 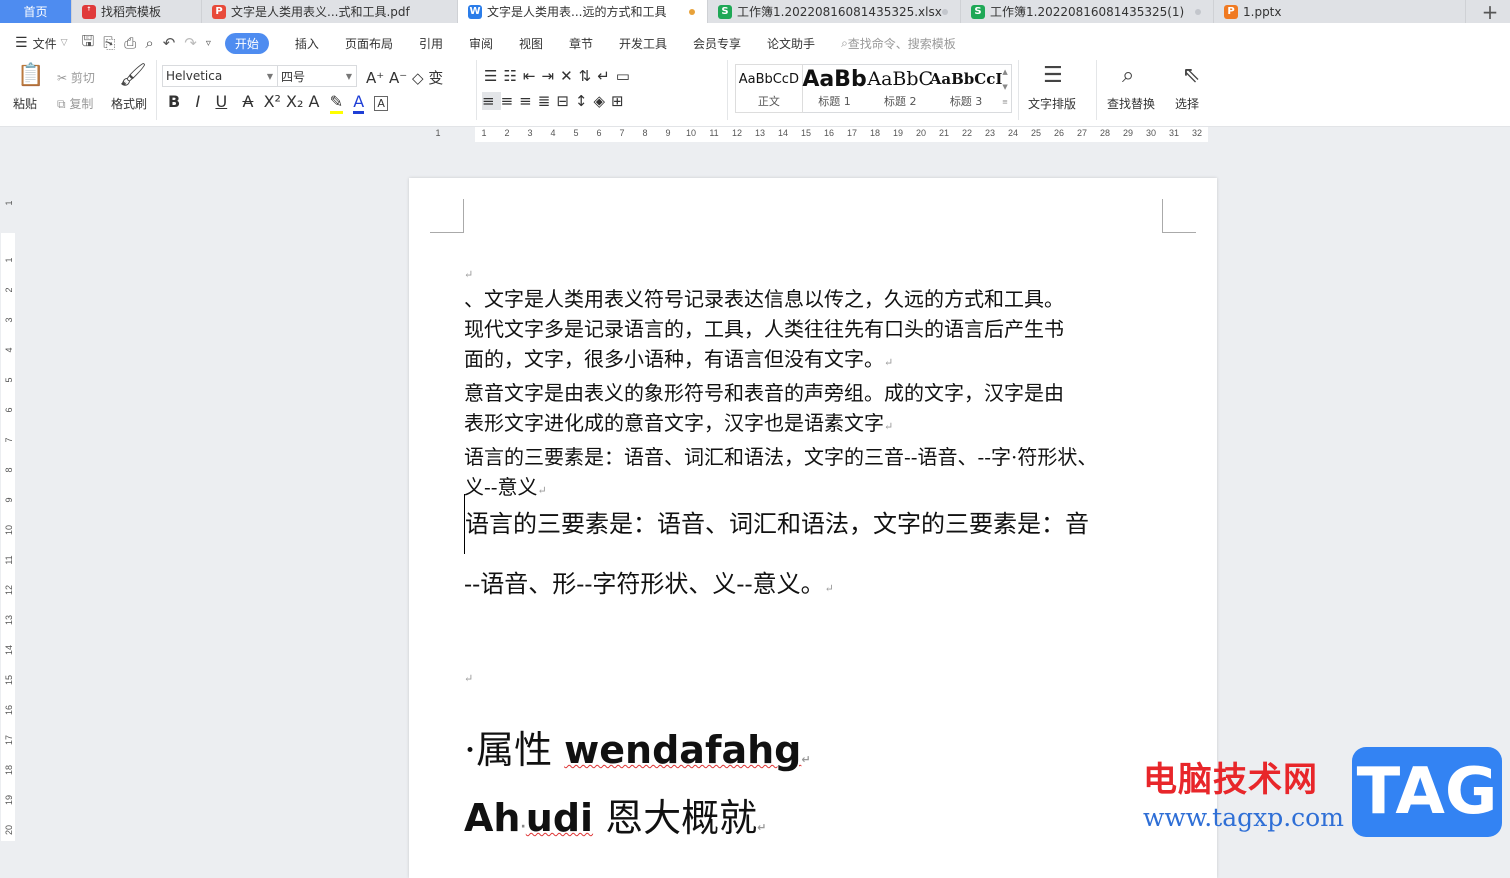 What do you see at coordinates (1490, 12) in the screenshot?
I see `new-tab-button: +` at bounding box center [1490, 12].